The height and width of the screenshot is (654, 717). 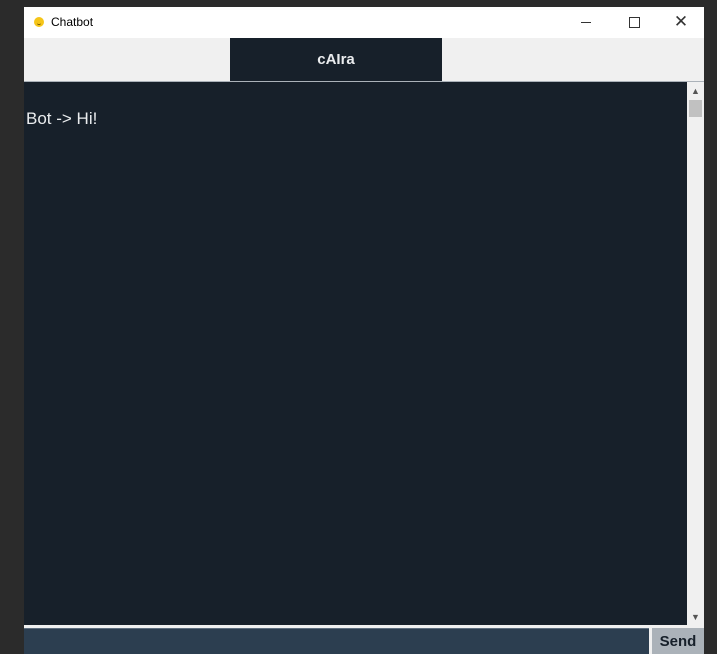 I want to click on scroll-thumb, so click(x=695, y=108).